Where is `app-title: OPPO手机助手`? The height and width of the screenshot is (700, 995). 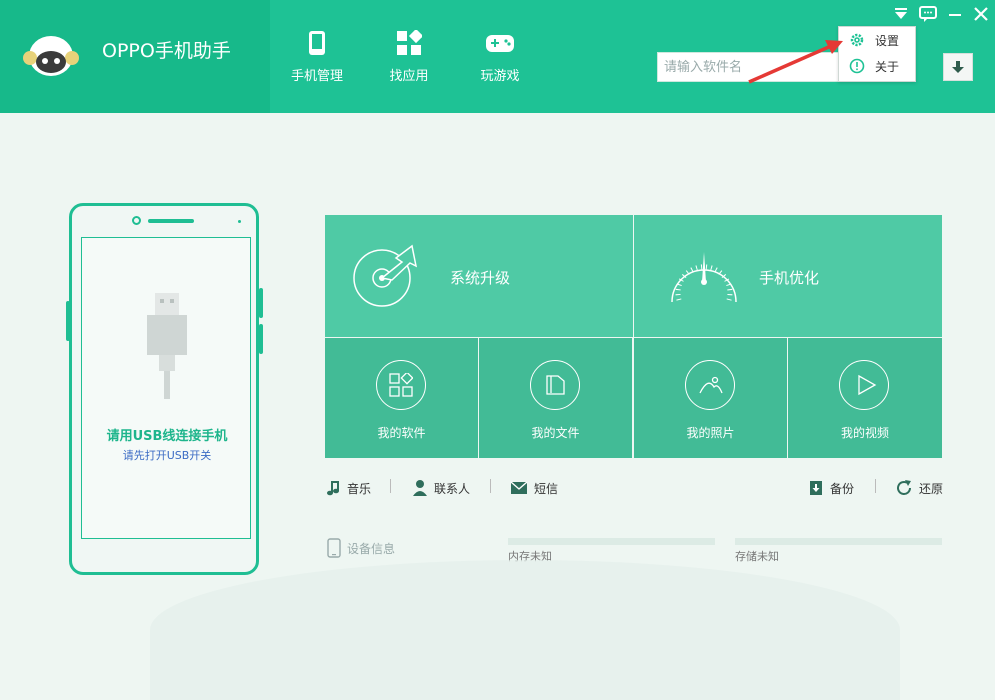 app-title: OPPO手机助手 is located at coordinates (166, 51).